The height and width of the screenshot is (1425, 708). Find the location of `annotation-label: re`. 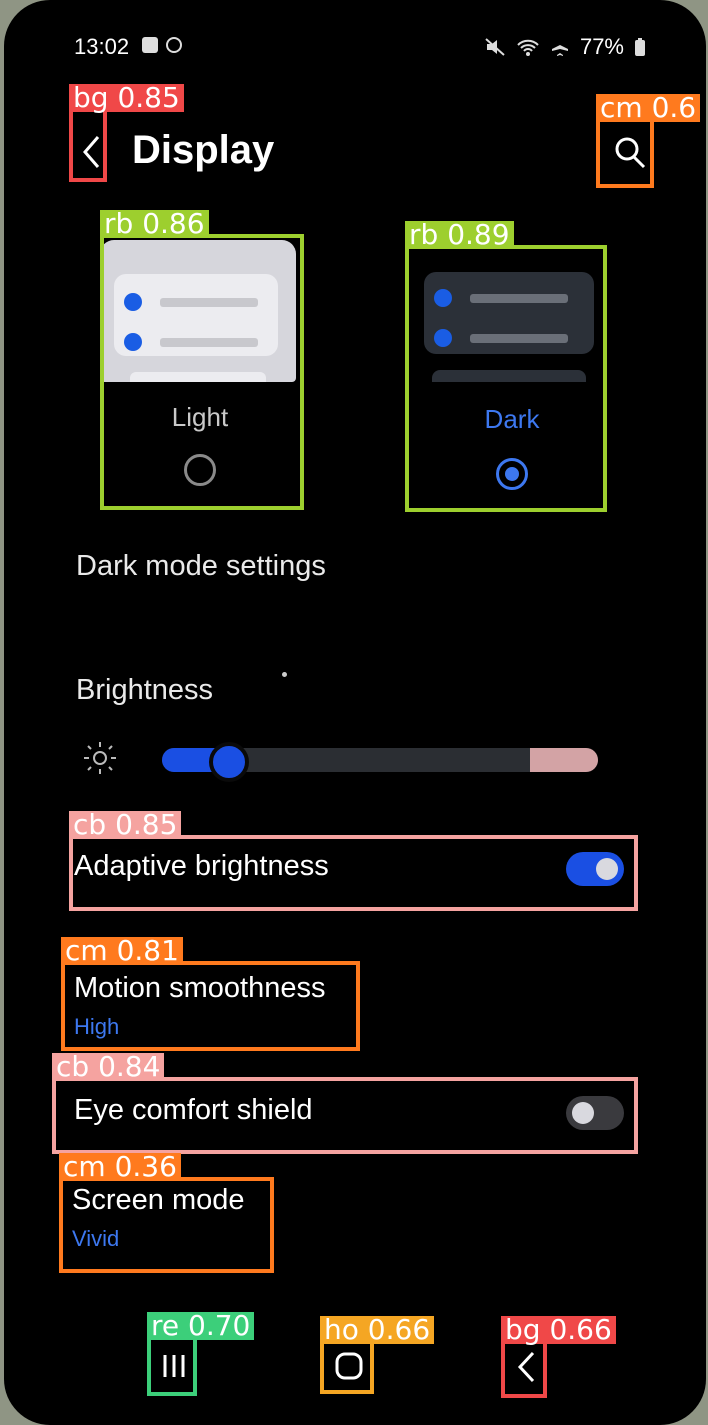

annotation-label: re is located at coordinates (165, 1325).